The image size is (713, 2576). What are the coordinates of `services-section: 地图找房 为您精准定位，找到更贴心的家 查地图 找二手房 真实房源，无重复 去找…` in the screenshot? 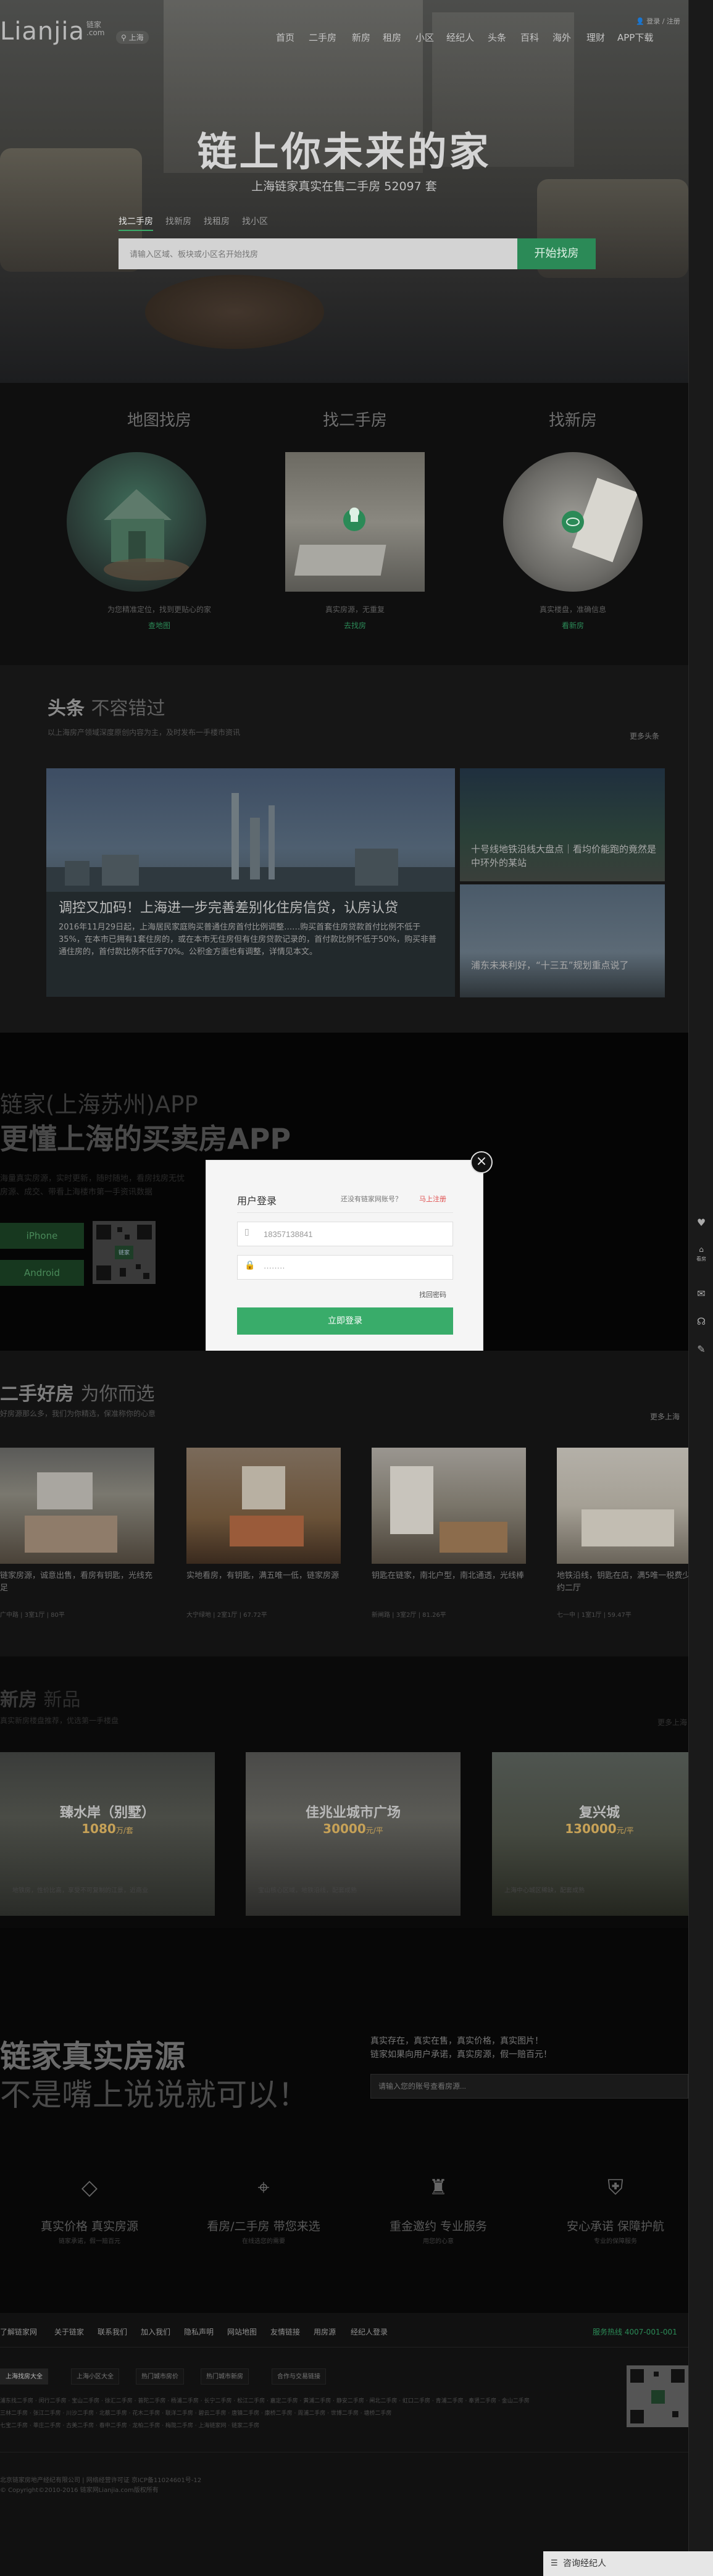 It's located at (344, 524).